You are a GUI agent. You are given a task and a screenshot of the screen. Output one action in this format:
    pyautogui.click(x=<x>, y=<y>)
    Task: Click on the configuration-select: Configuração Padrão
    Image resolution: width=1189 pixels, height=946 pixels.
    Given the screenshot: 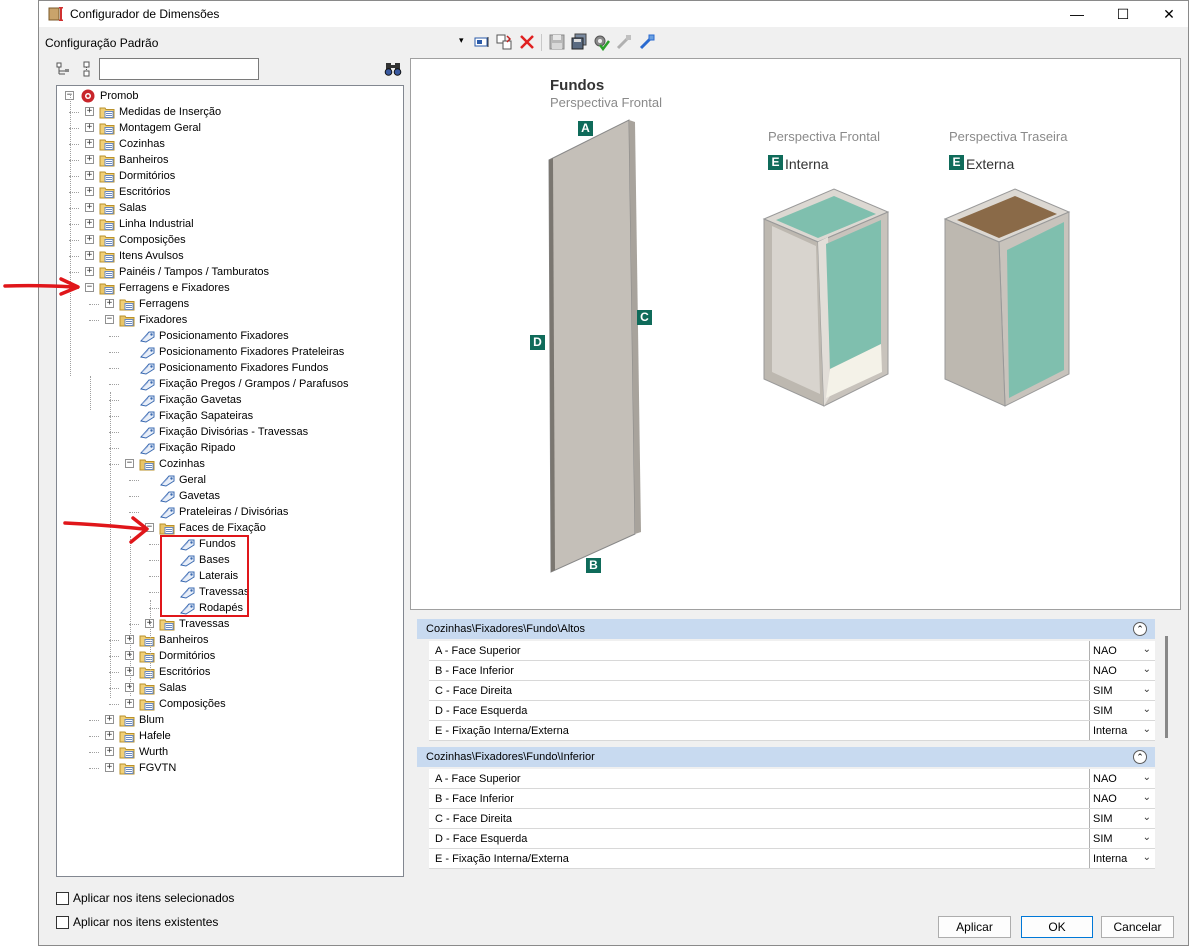 What is the action you would take?
    pyautogui.click(x=101, y=43)
    